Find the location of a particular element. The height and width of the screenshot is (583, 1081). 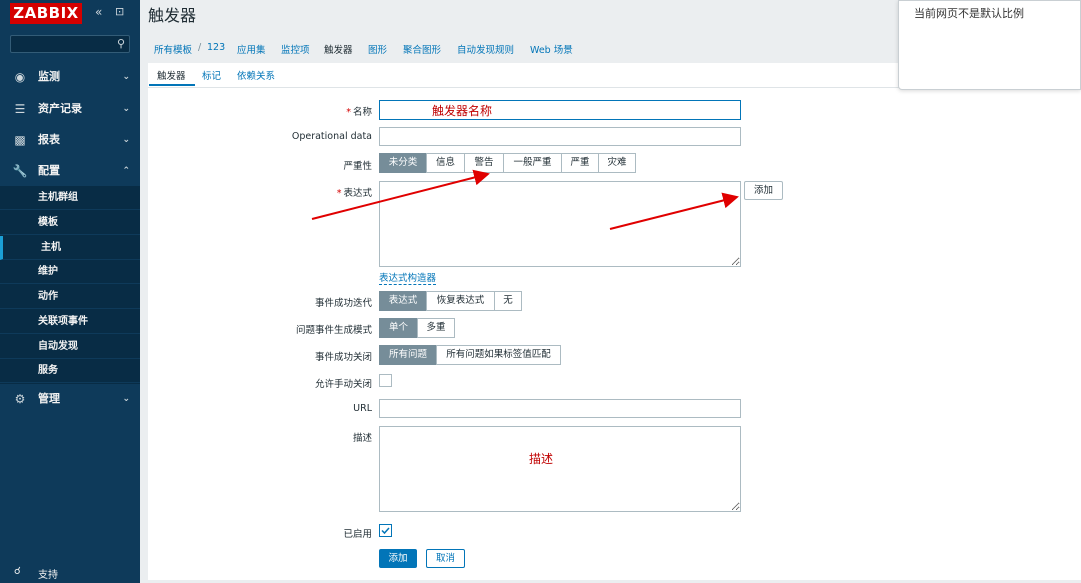

submenu-maintenance: 维护 is located at coordinates (70, 272).